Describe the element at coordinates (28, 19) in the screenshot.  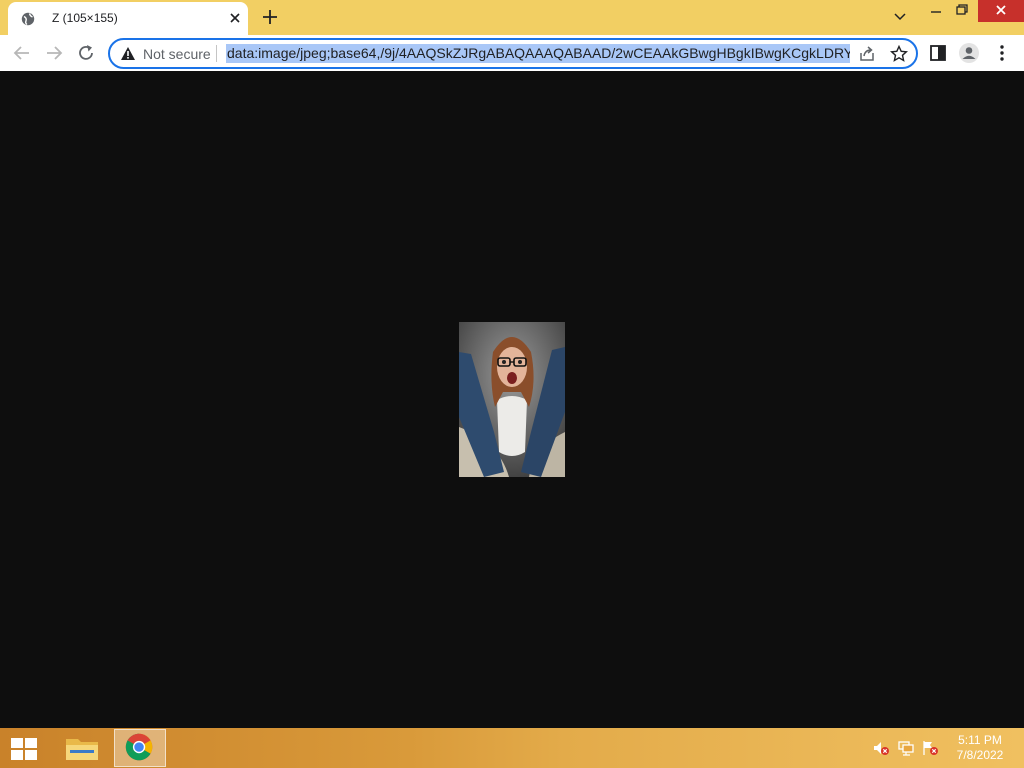
I see `globe-icon` at that location.